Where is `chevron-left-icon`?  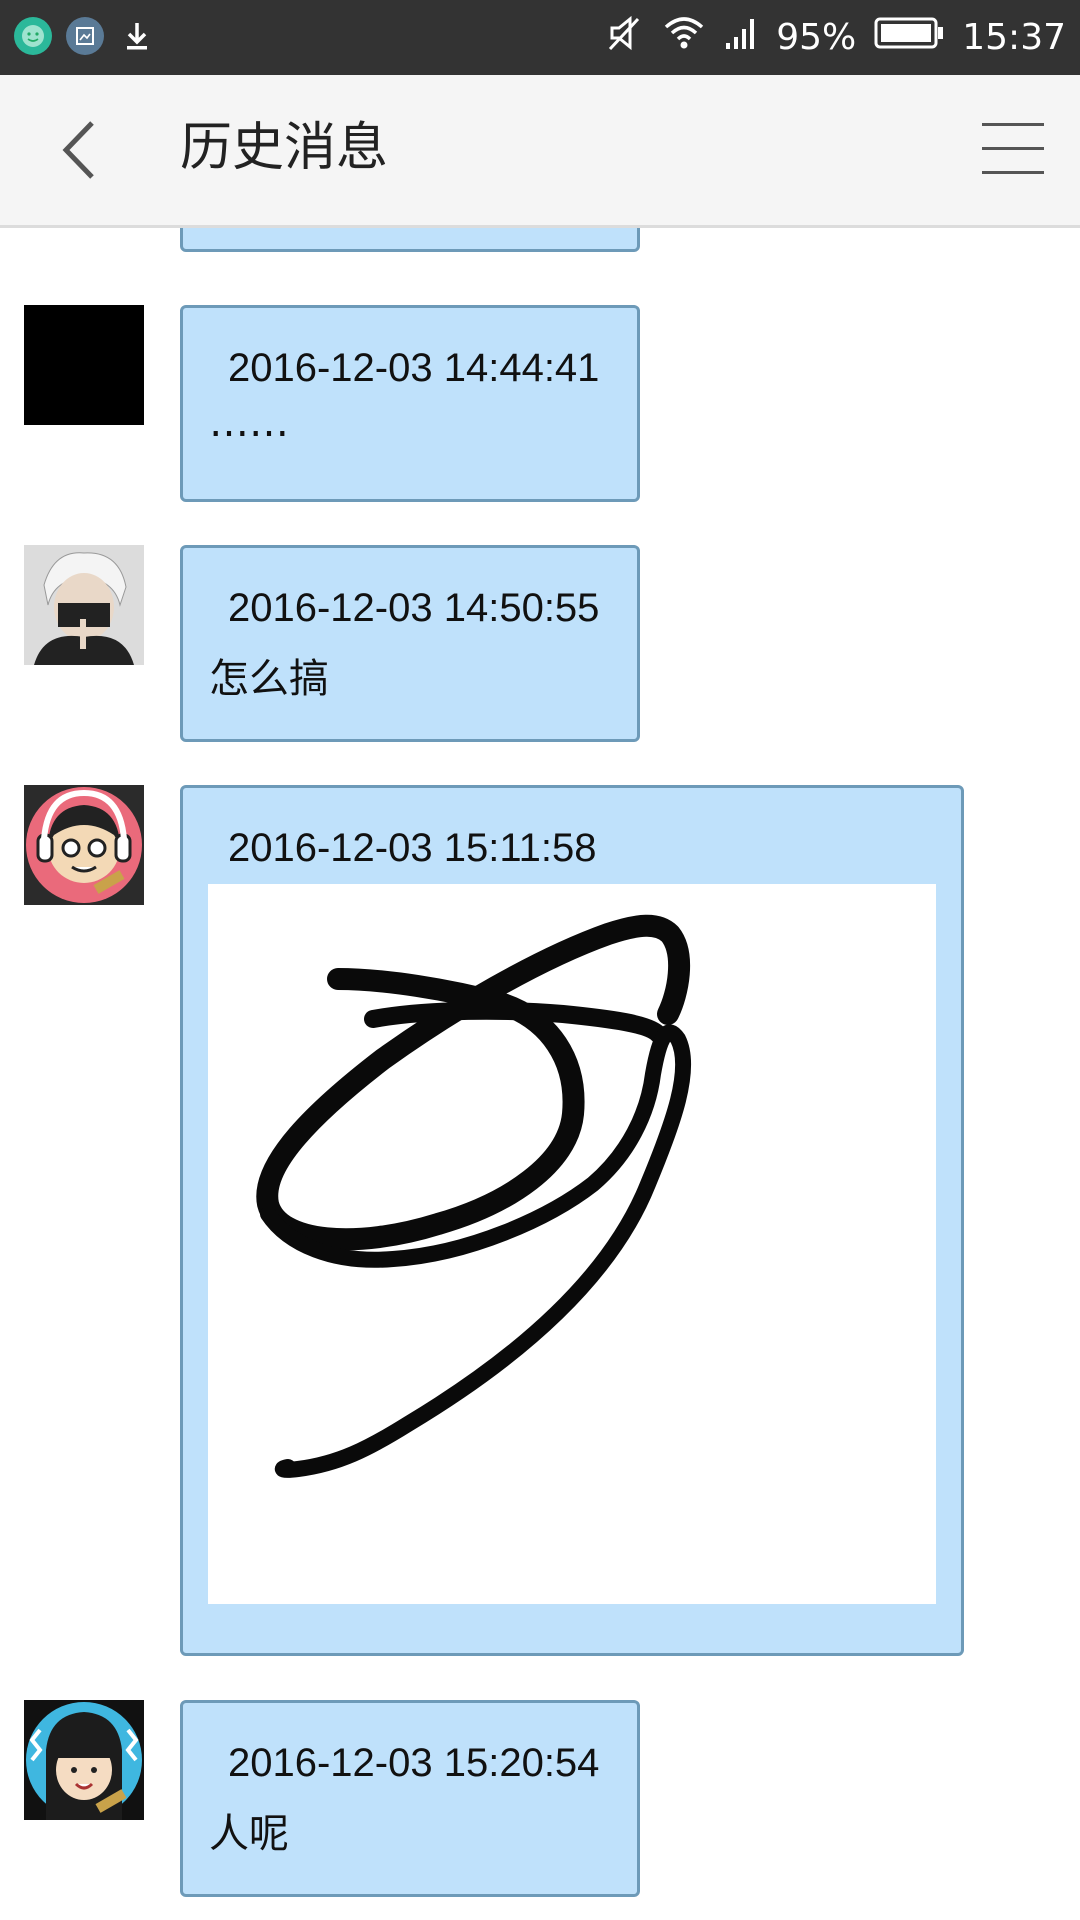 chevron-left-icon is located at coordinates (78, 150).